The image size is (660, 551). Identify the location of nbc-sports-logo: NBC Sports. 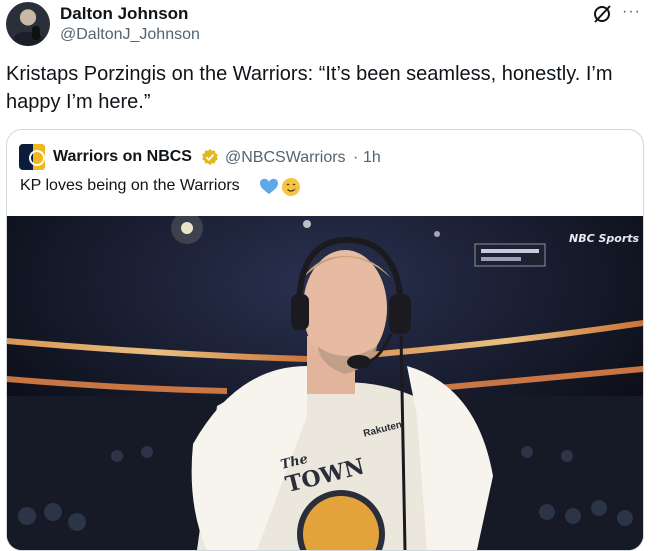
(604, 238).